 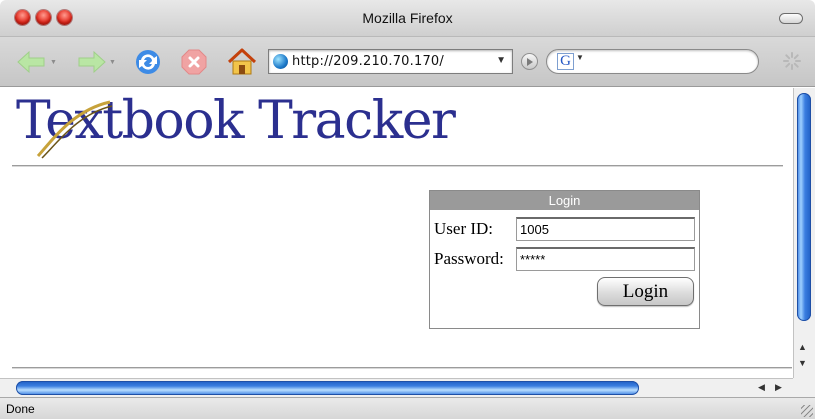 I want to click on window-title: Mozilla Firefox, so click(x=407, y=18).